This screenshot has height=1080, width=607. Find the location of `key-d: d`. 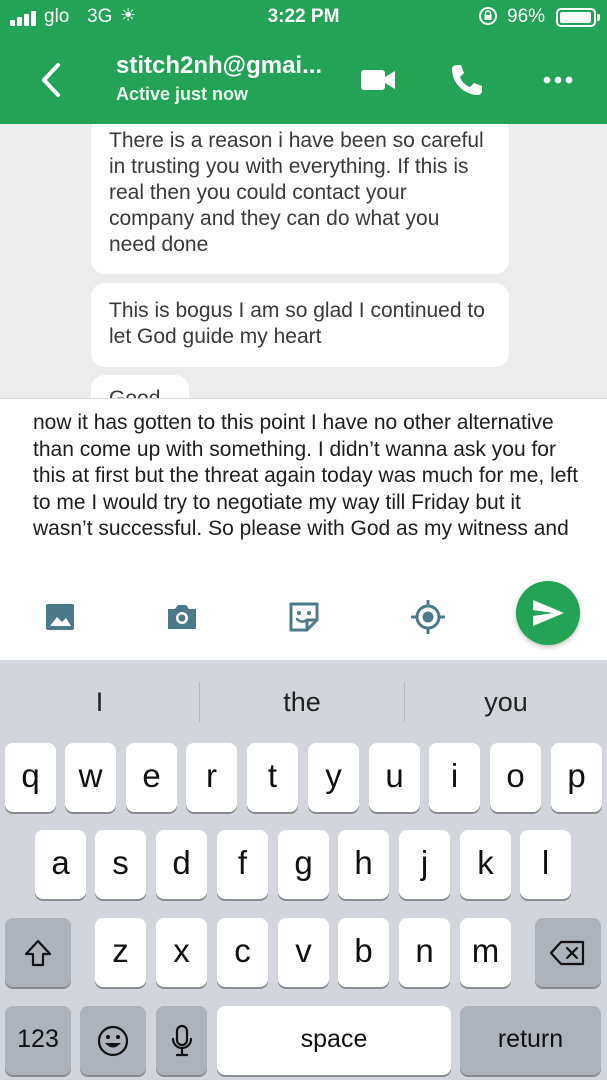

key-d: d is located at coordinates (181, 864).